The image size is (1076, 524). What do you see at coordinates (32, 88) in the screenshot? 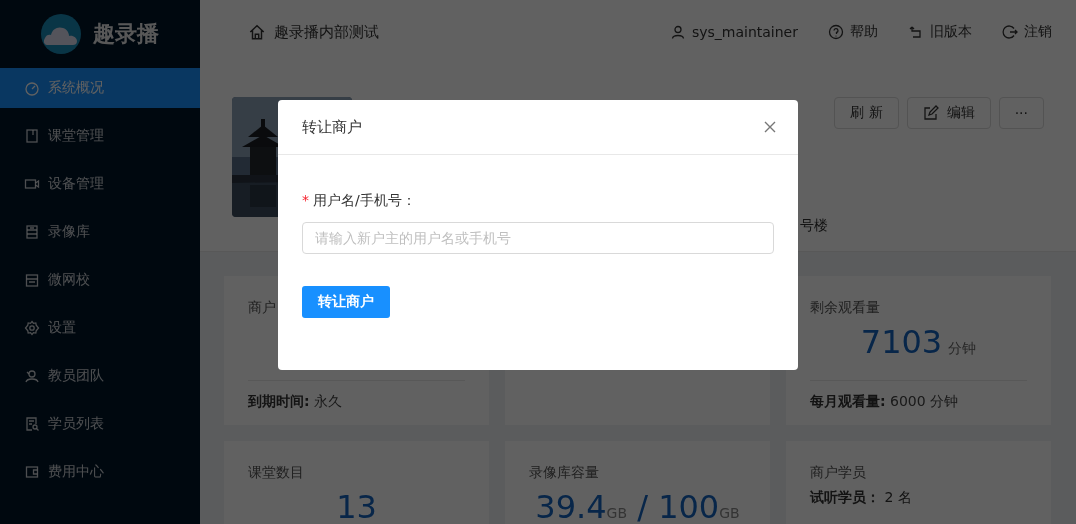
I see `gauge-icon` at bounding box center [32, 88].